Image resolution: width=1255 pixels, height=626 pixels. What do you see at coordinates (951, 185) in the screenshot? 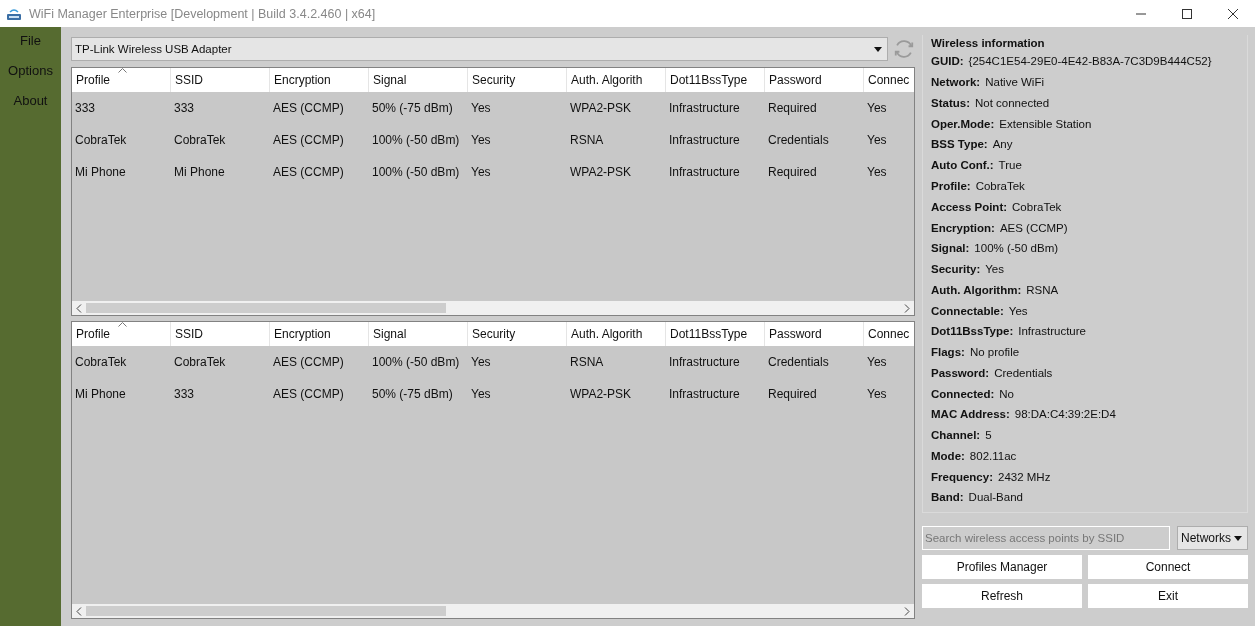
I see `field-label: Profile:` at bounding box center [951, 185].